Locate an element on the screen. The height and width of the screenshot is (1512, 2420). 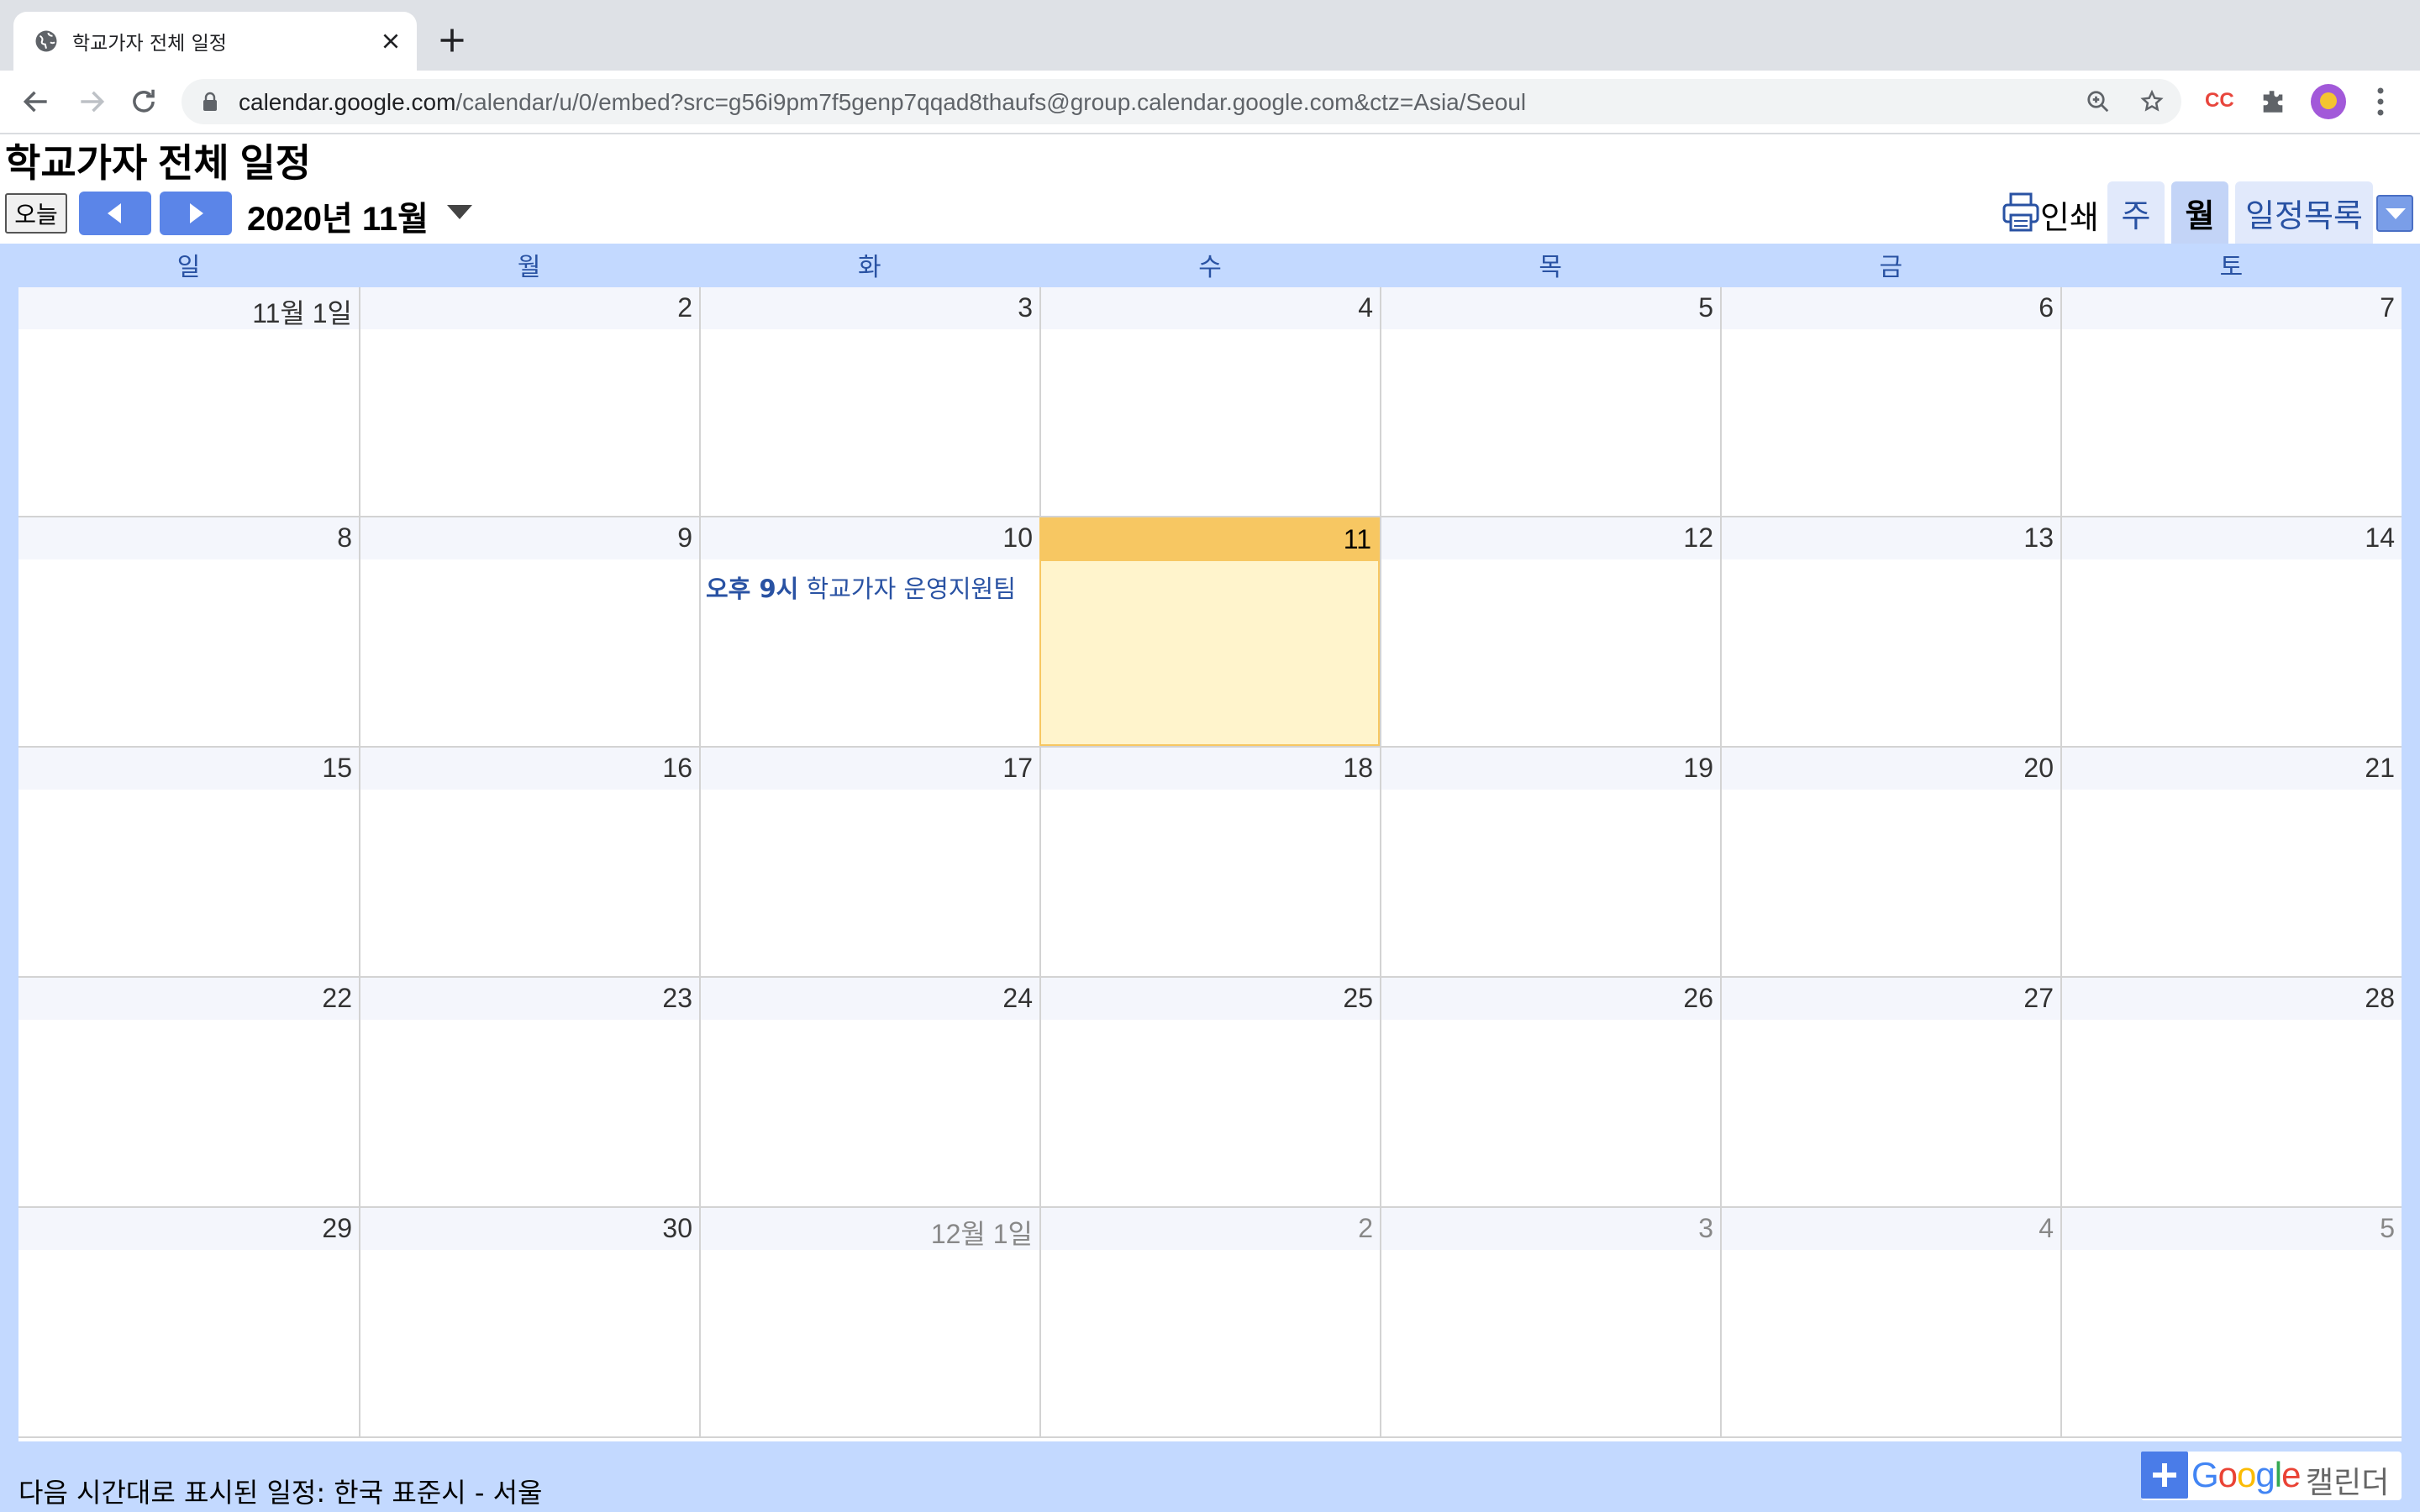
day-cell: 9 is located at coordinates (529, 631).